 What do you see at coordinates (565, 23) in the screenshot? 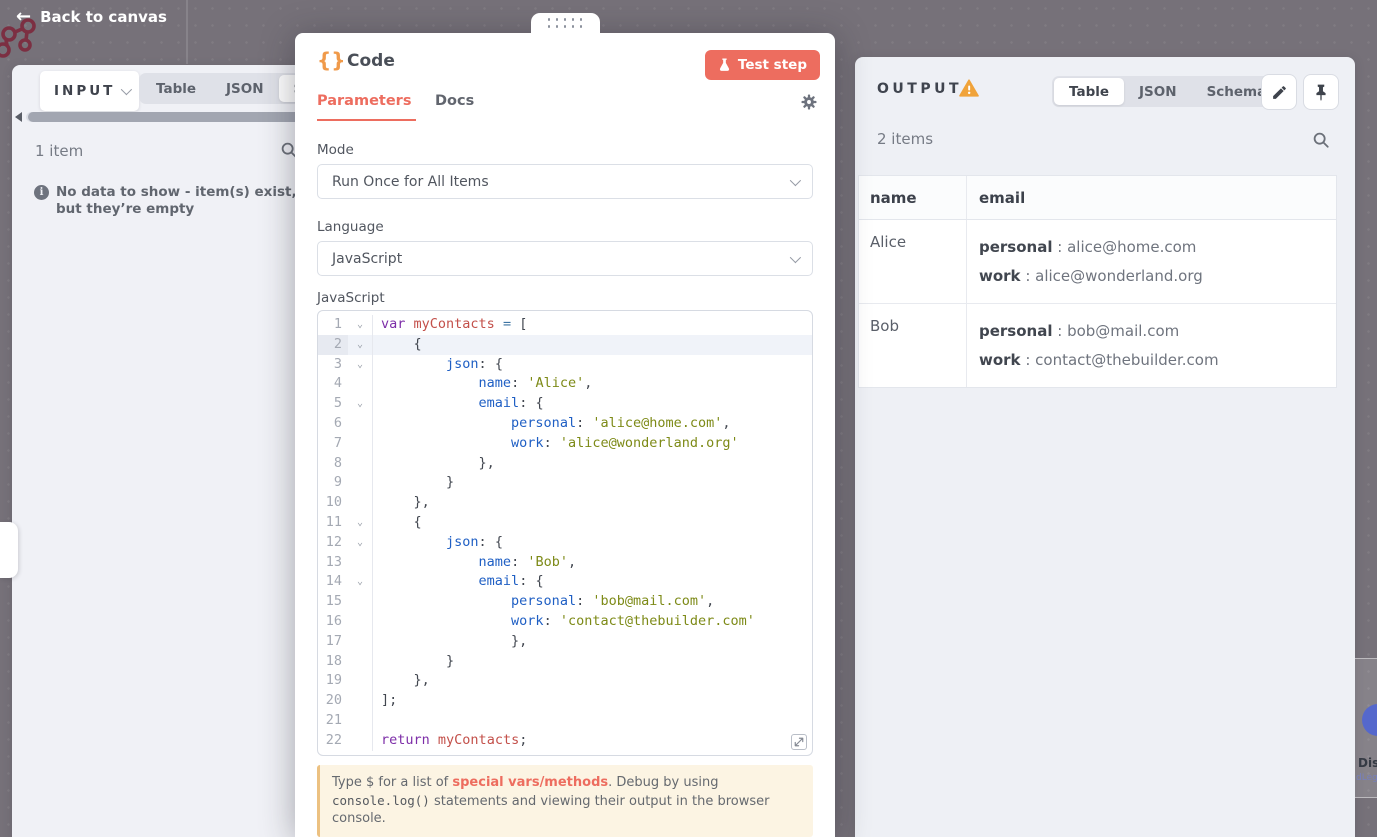
I see `modal-drag-handle` at bounding box center [565, 23].